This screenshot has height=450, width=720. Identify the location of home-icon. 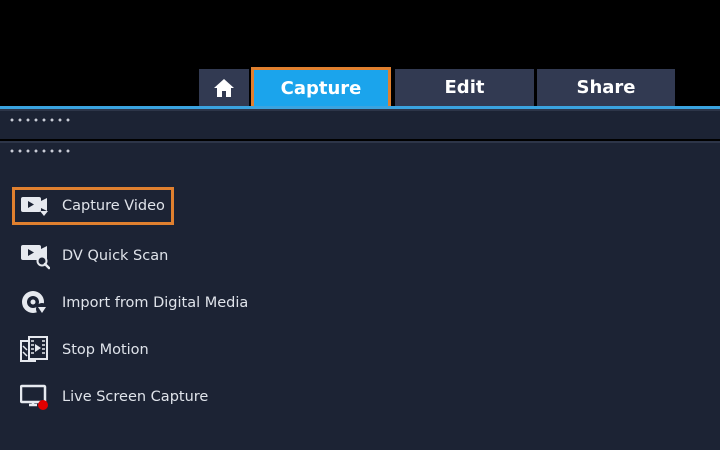
(224, 87).